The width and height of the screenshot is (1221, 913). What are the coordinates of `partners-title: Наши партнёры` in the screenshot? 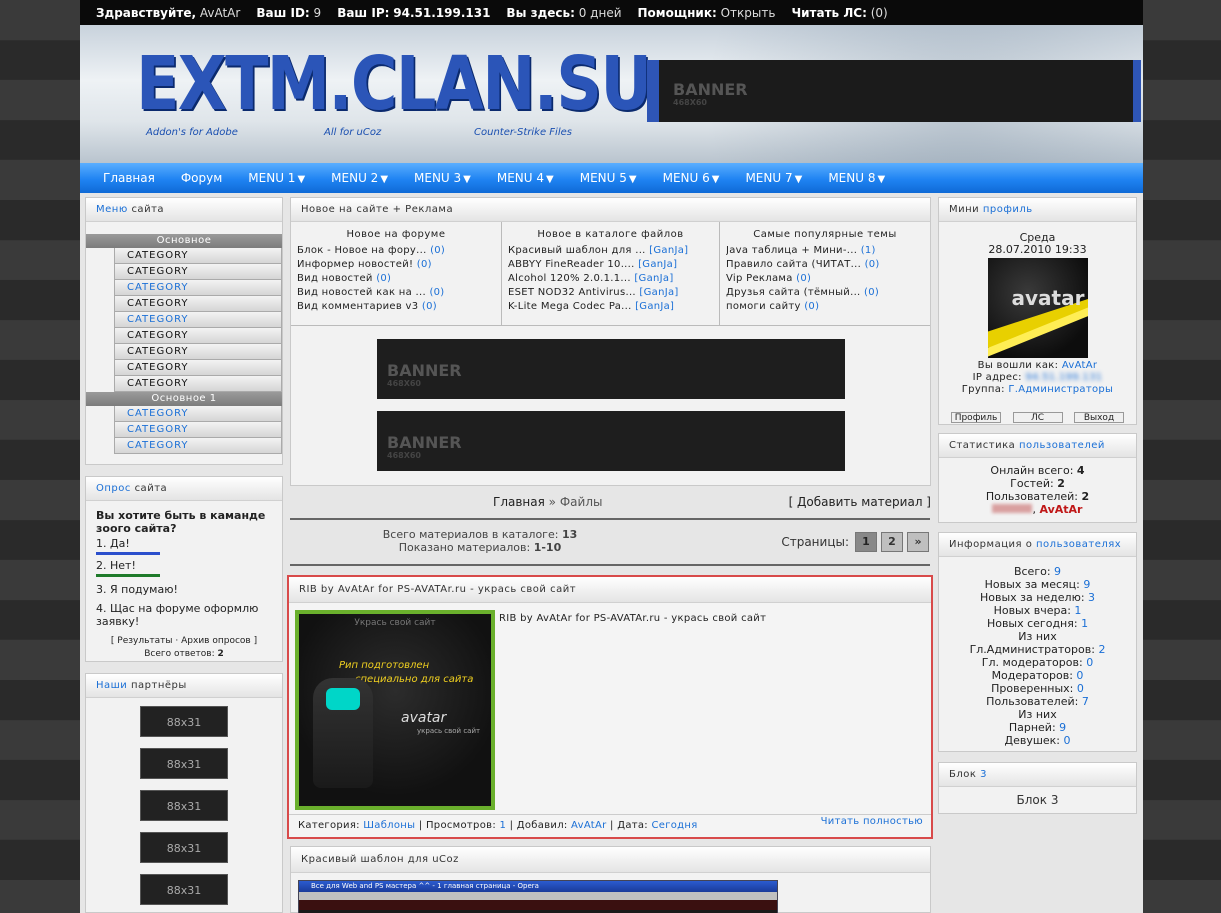 It's located at (184, 686).